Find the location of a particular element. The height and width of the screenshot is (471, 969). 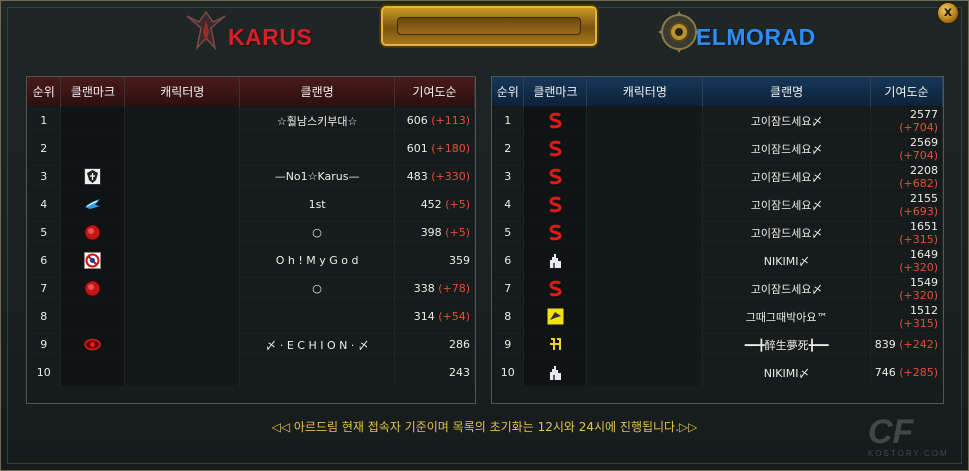

table-row: 6 O h ! M y G o d 359 is located at coordinates (251, 260).